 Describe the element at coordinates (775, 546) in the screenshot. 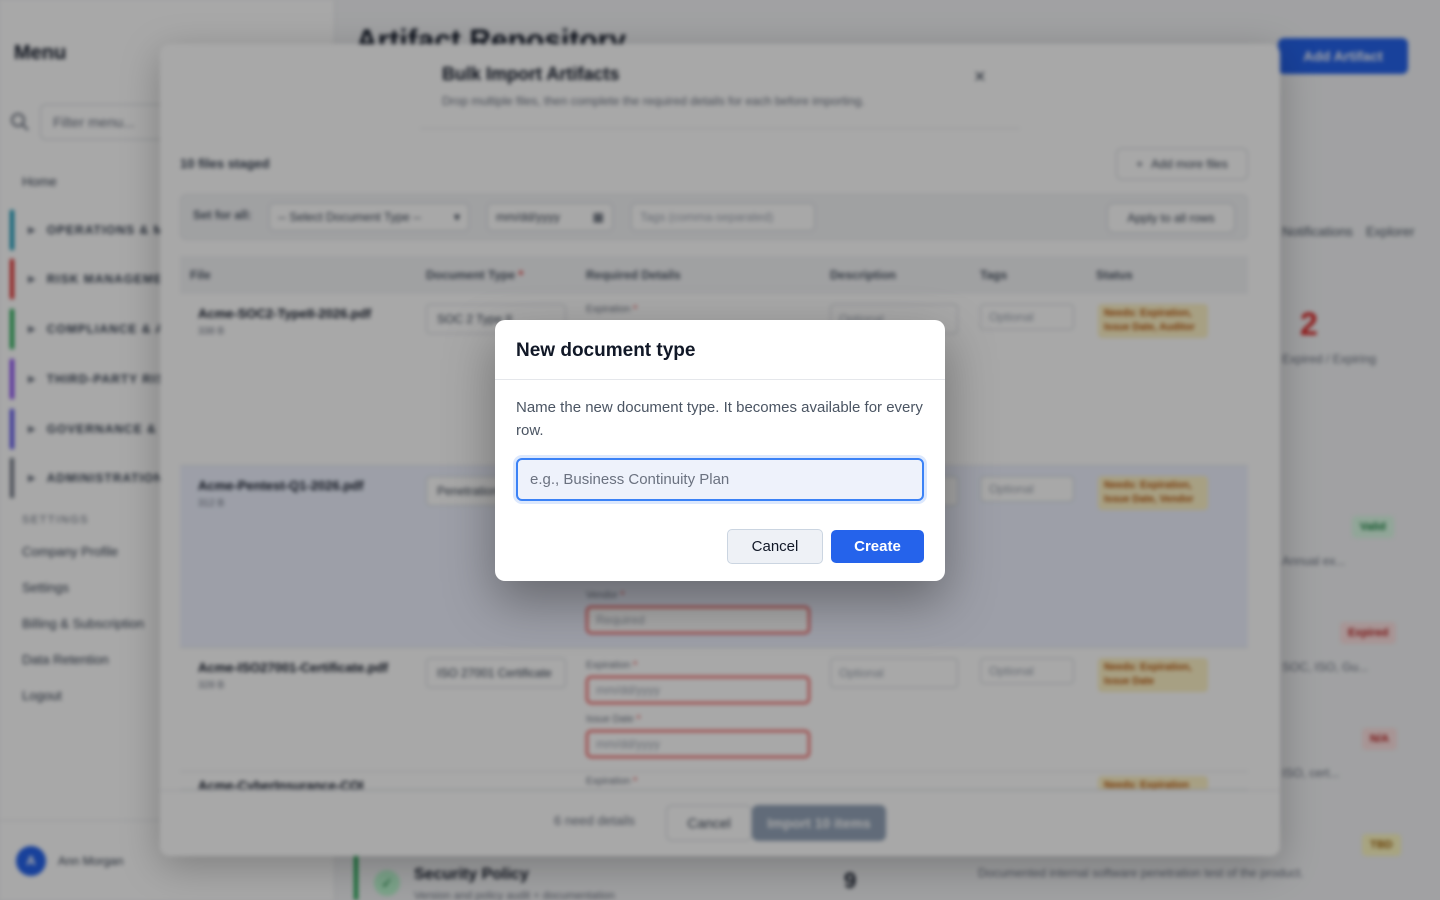

I see `cancel-button: Cancel` at that location.